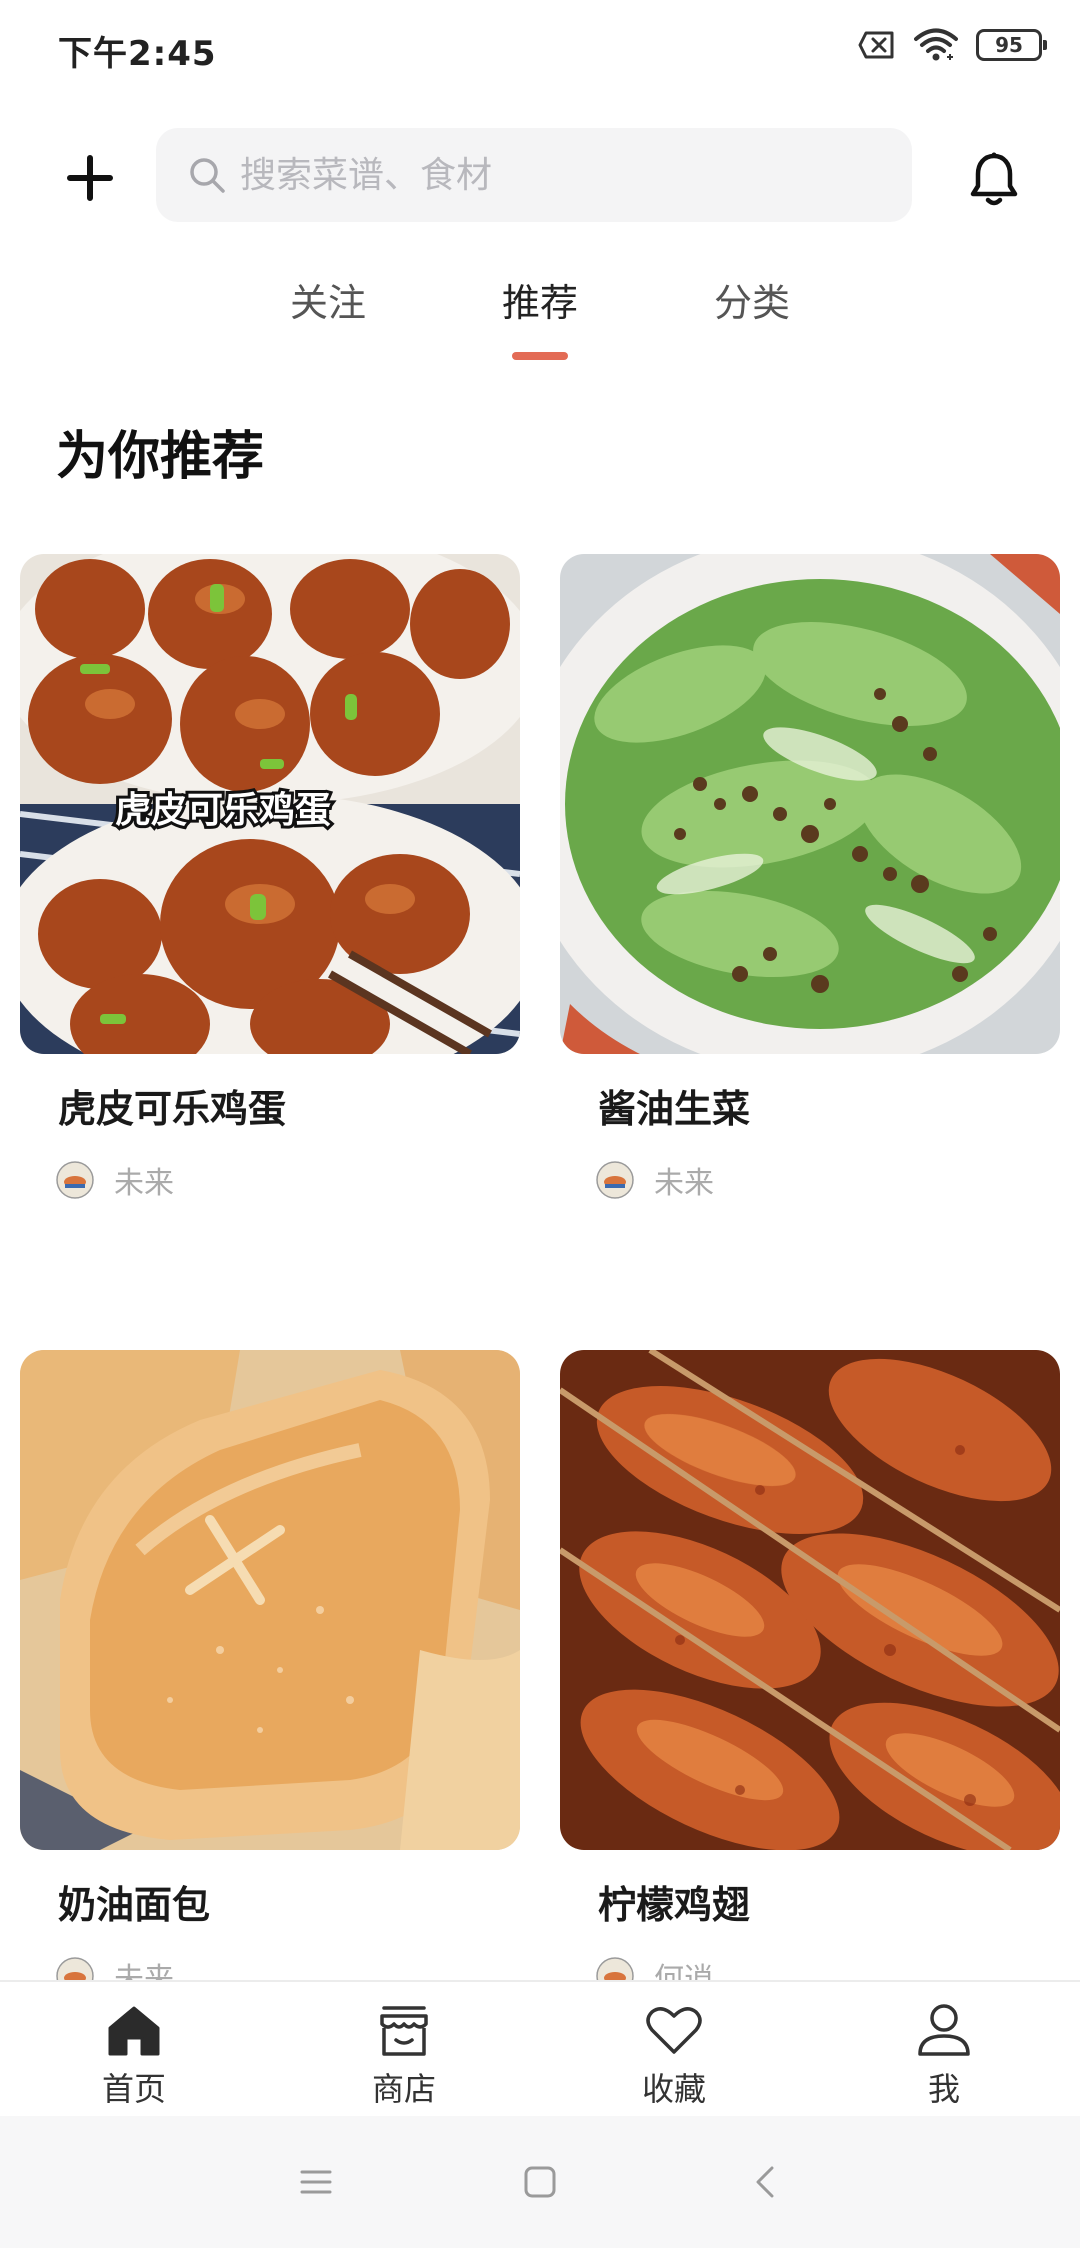 This screenshot has height=2248, width=1080. What do you see at coordinates (674, 1905) in the screenshot?
I see `recipe-title: 柠檬鸡翅` at bounding box center [674, 1905].